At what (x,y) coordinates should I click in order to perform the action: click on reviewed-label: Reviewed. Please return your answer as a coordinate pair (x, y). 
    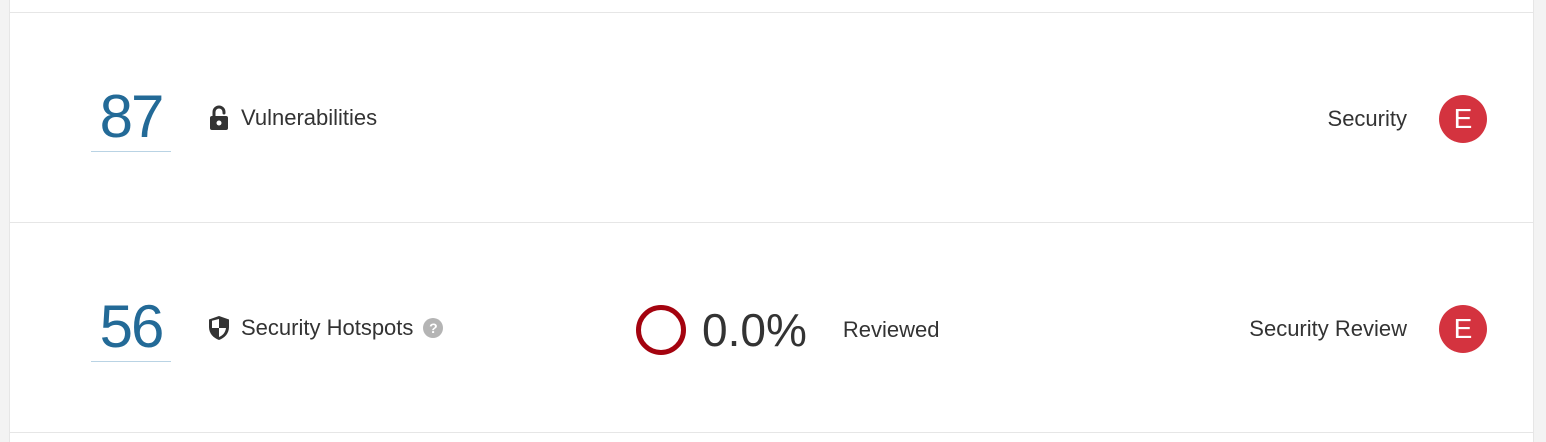
    Looking at the image, I should click on (891, 329).